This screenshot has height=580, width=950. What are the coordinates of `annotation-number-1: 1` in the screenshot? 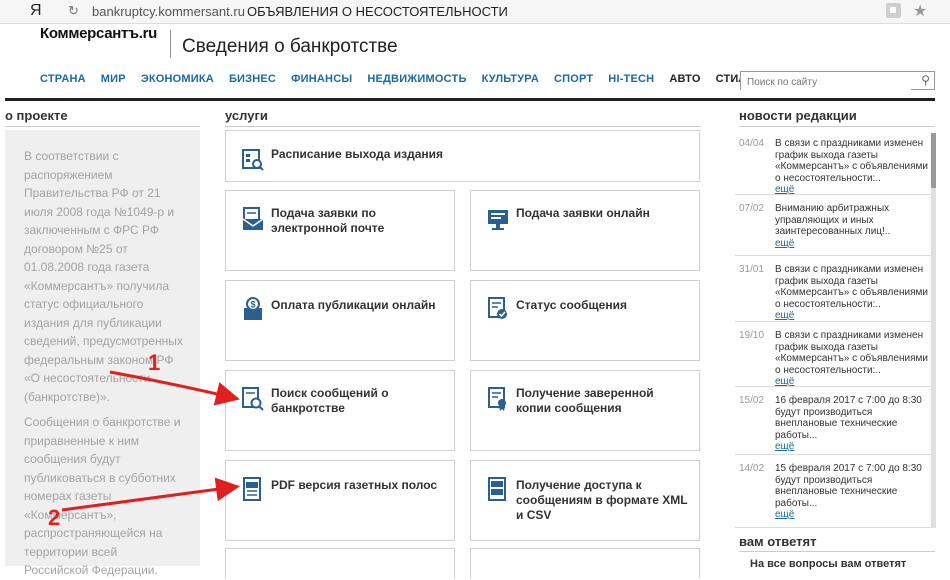 It's located at (154, 362).